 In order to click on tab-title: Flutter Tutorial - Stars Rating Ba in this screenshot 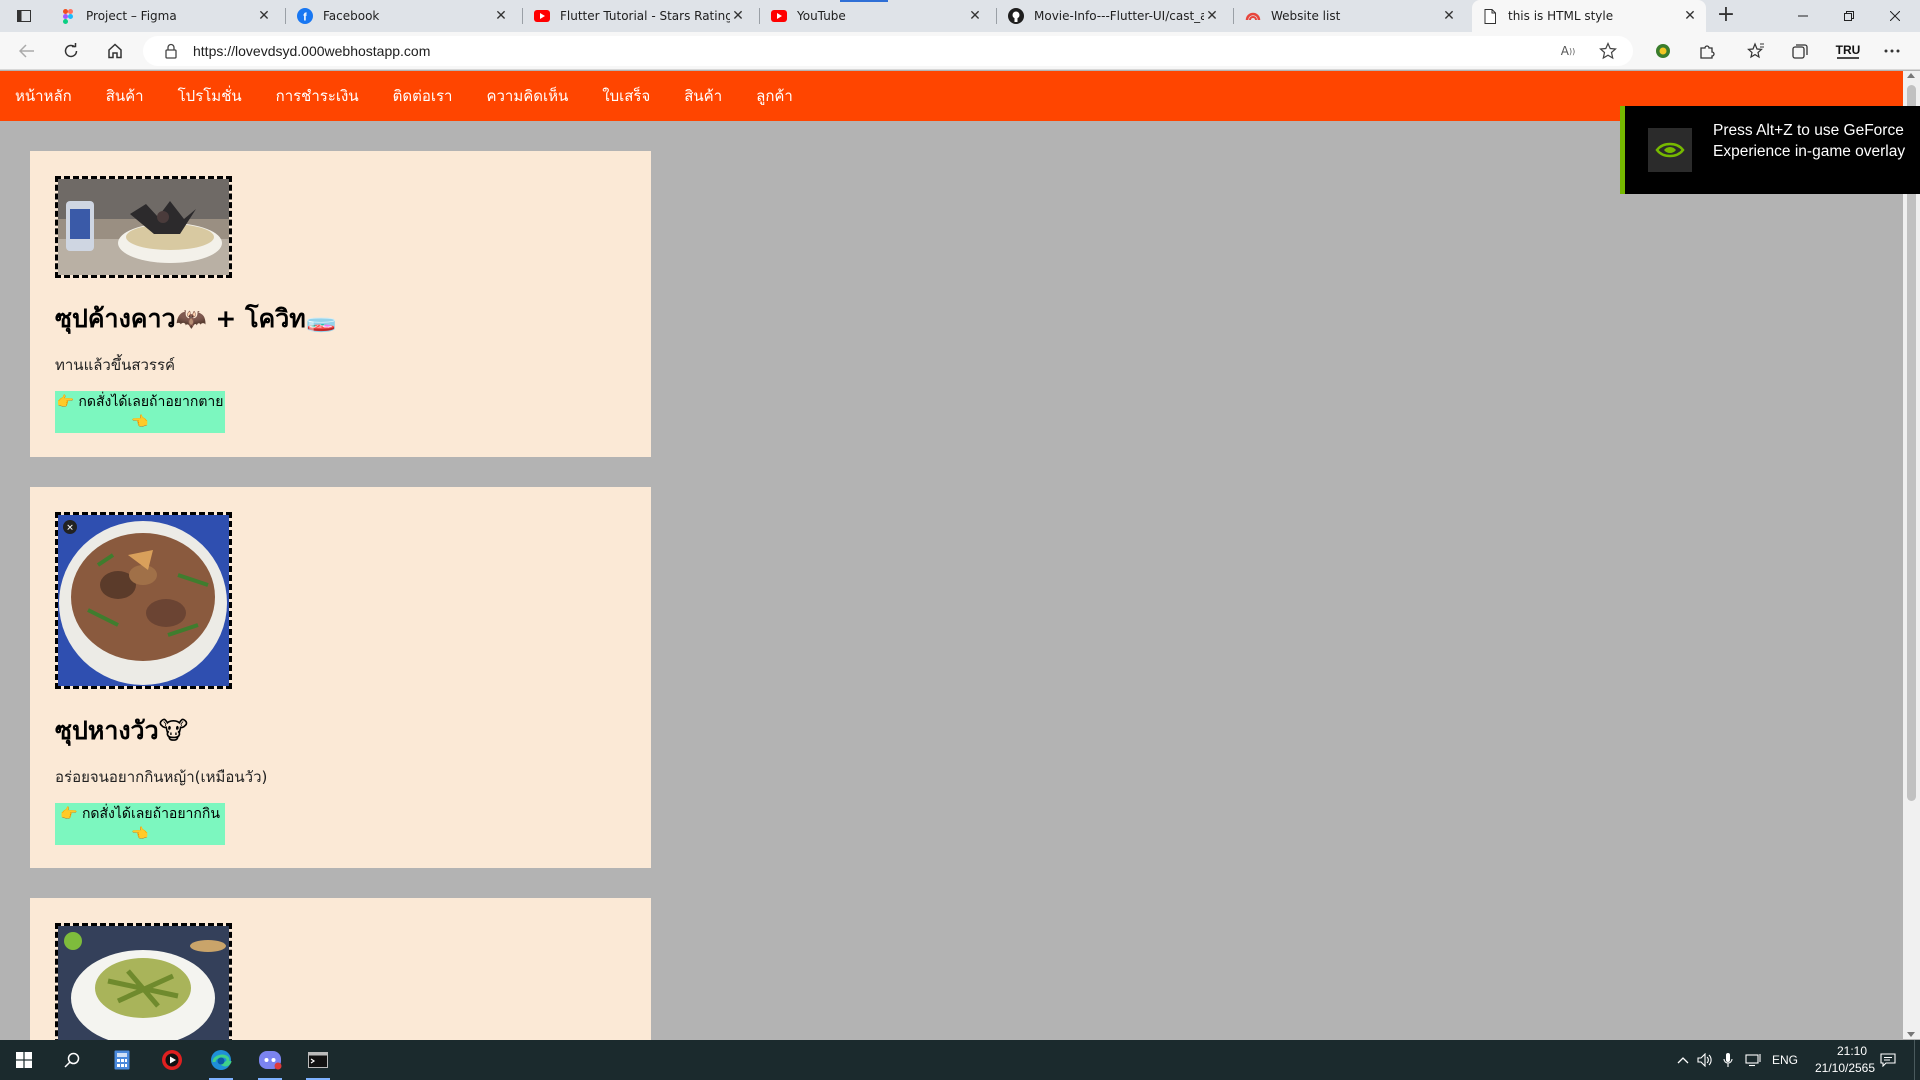, I will do `click(645, 16)`.